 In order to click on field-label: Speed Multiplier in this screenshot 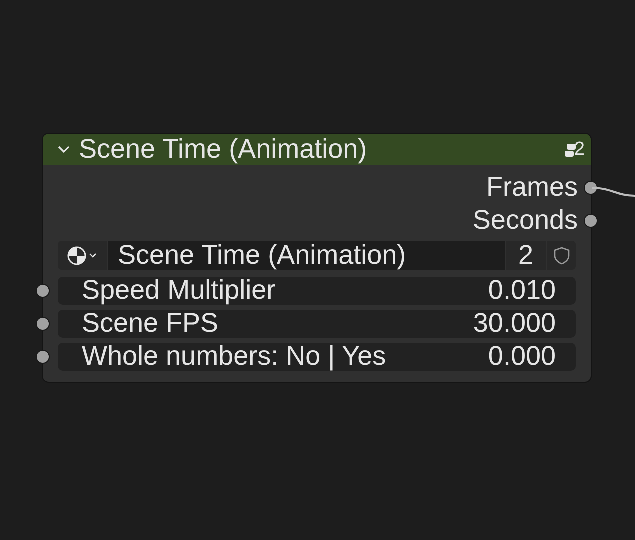, I will do `click(179, 290)`.